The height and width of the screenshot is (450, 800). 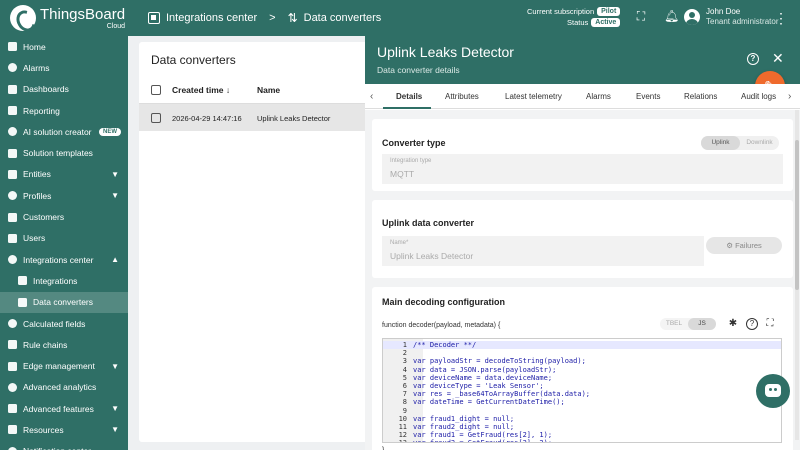 I want to click on sidebar-item-reporting: Reporting, so click(x=64, y=110).